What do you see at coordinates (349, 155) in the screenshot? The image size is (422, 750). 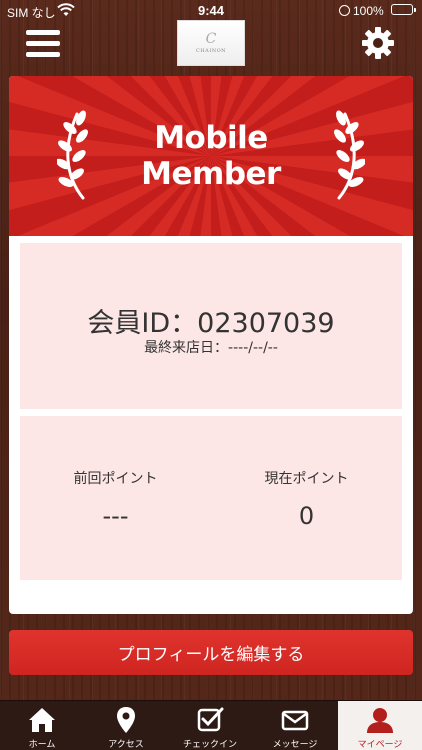 I see `laurel-right-icon` at bounding box center [349, 155].